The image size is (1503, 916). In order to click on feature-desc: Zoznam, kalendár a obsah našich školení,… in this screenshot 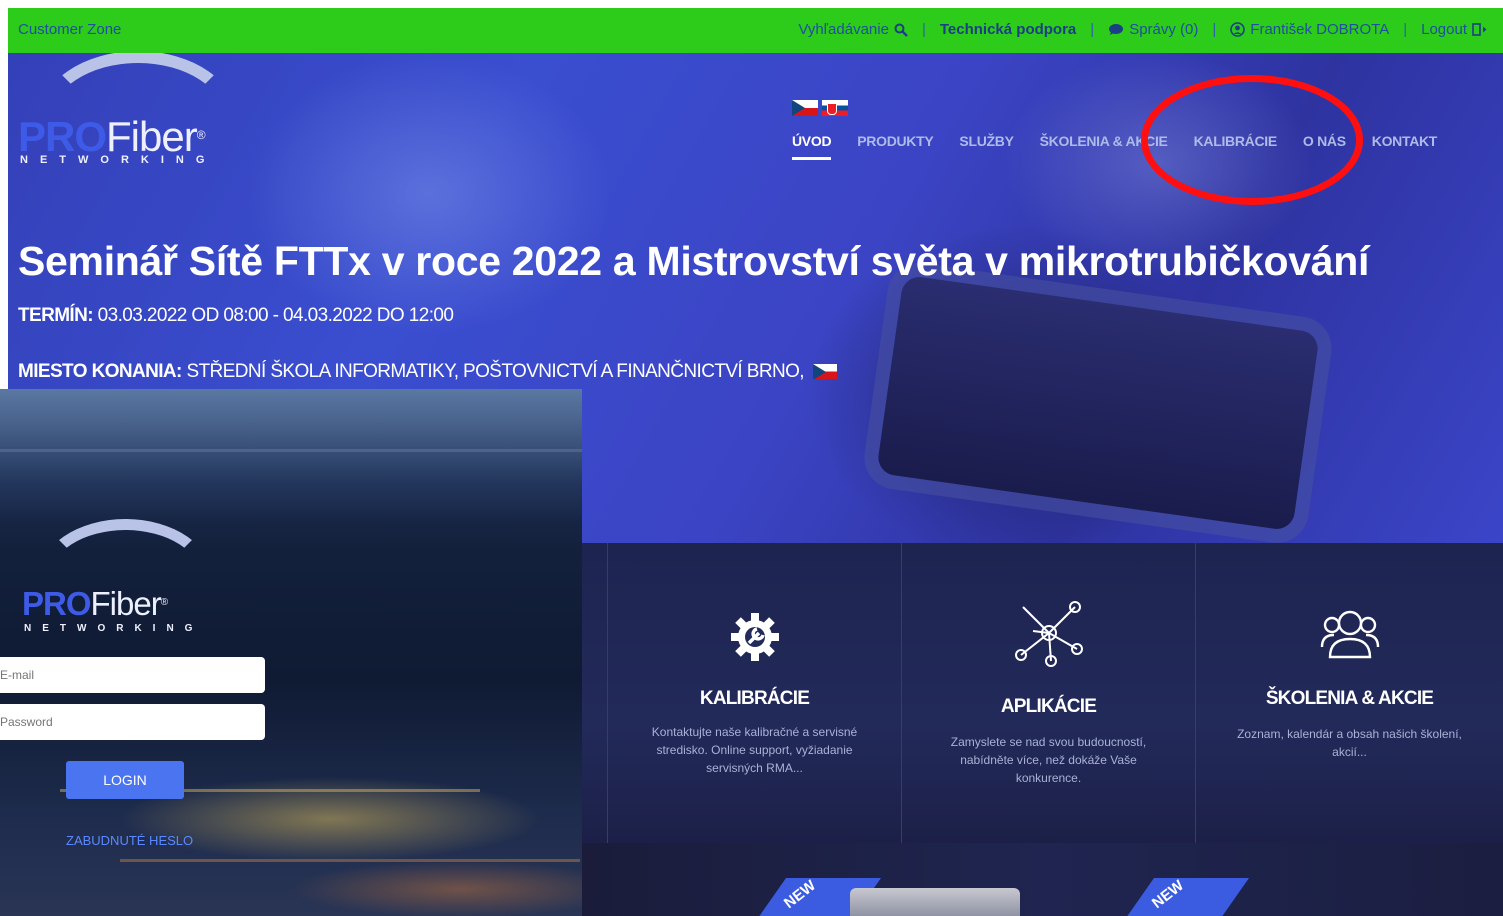, I will do `click(1349, 743)`.